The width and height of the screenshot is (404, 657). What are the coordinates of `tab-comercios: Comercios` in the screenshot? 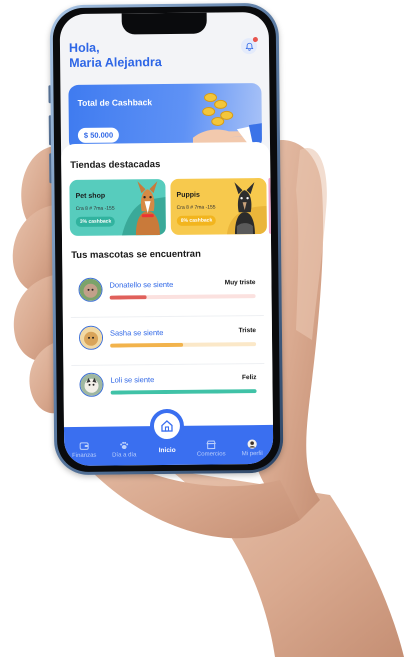 It's located at (211, 448).